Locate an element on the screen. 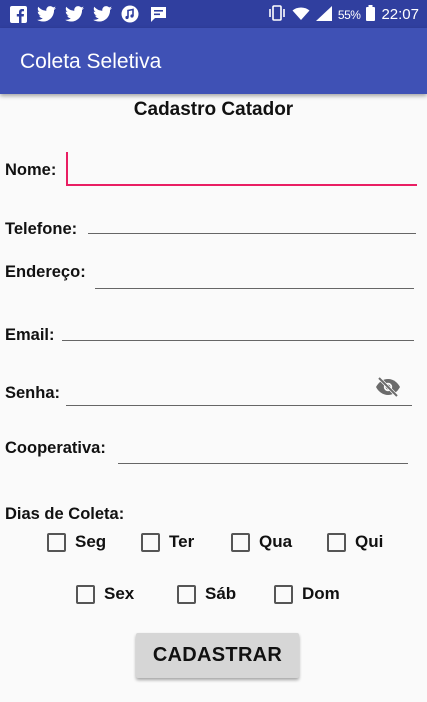  system-indicators: 55% 22:07 is located at coordinates (343, 14).